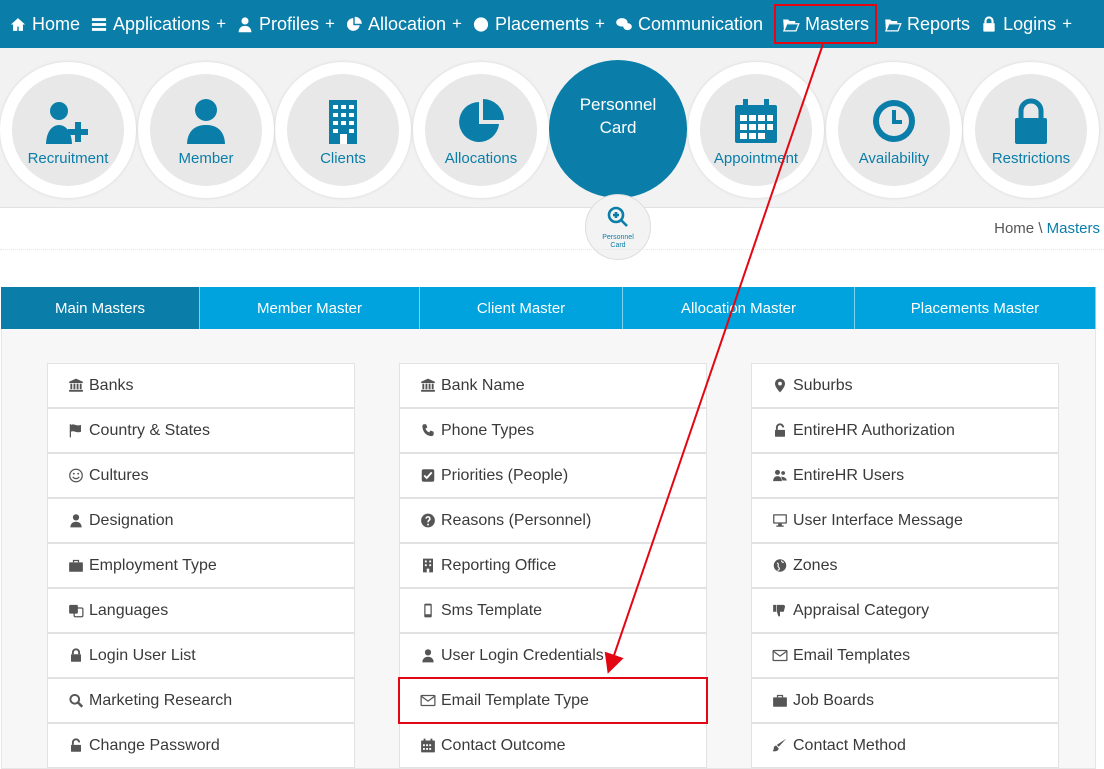 The width and height of the screenshot is (1104, 769). Describe the element at coordinates (100, 308) in the screenshot. I see `tab-main-masters: Main Masters` at that location.